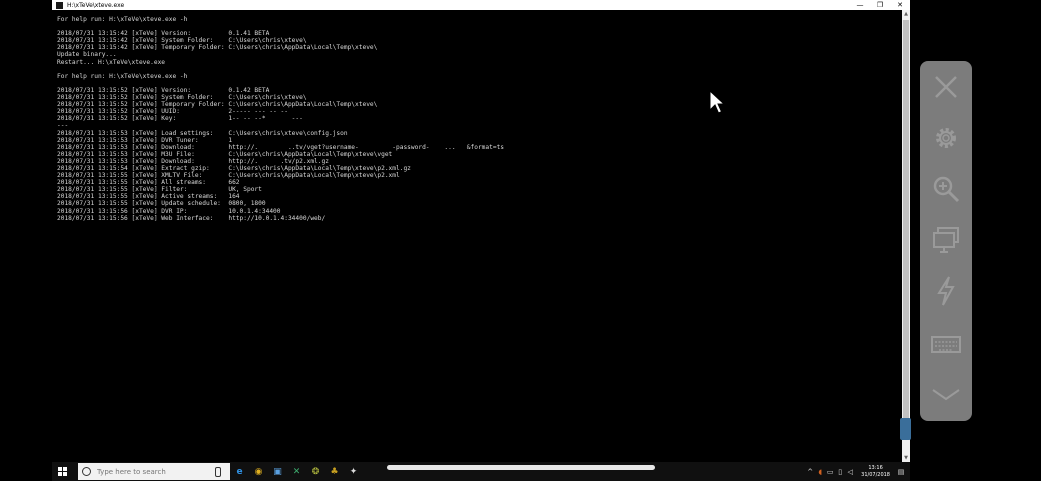 The width and height of the screenshot is (1041, 481). I want to click on chrome-icon: ◉, so click(258, 471).